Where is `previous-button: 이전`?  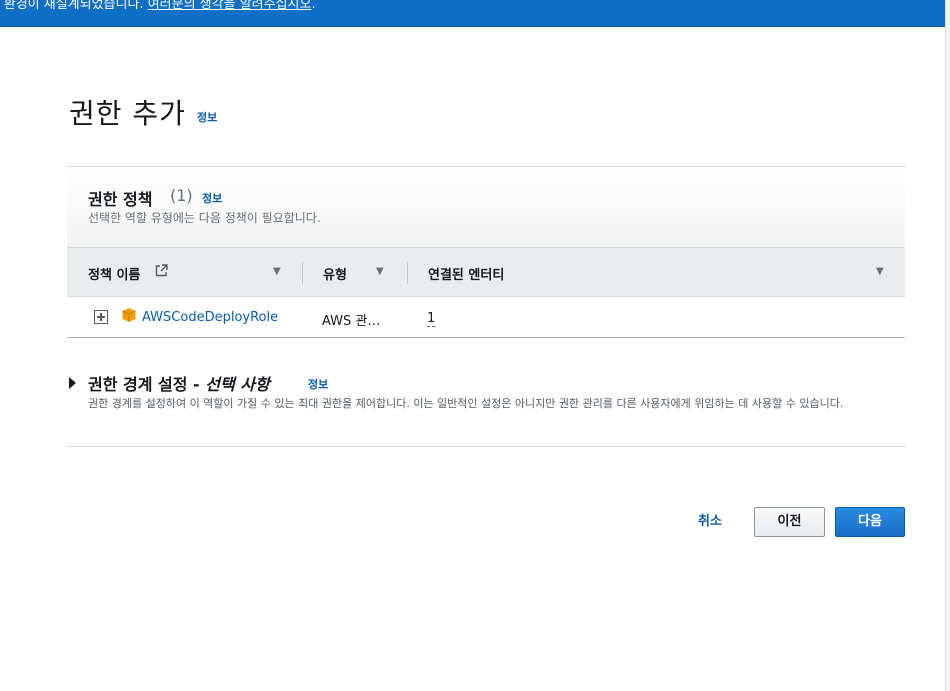 previous-button: 이전 is located at coordinates (789, 522).